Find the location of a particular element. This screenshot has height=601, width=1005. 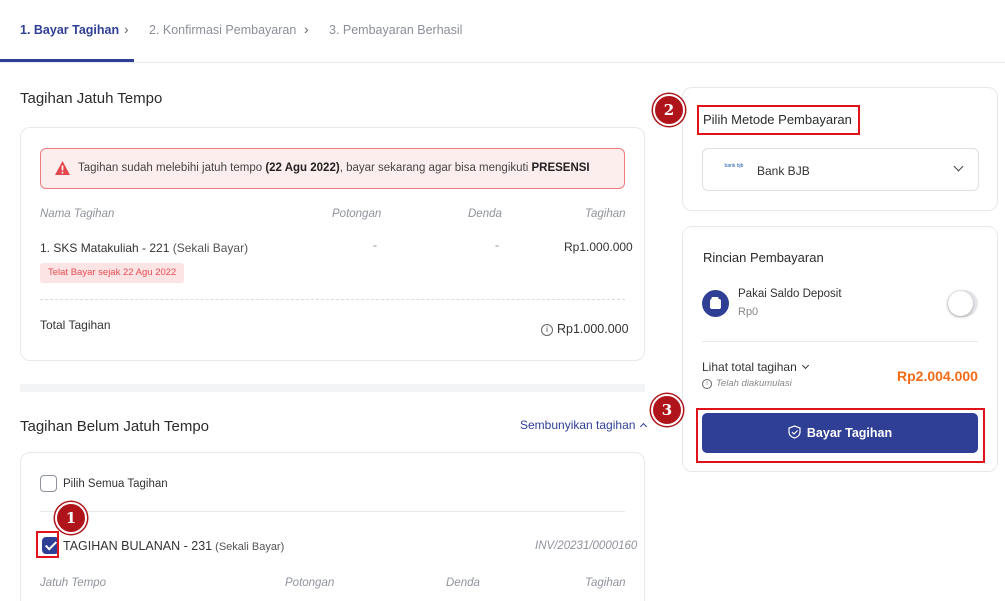

hide-bills-link: Sembunyikan tagihan is located at coordinates (584, 425).